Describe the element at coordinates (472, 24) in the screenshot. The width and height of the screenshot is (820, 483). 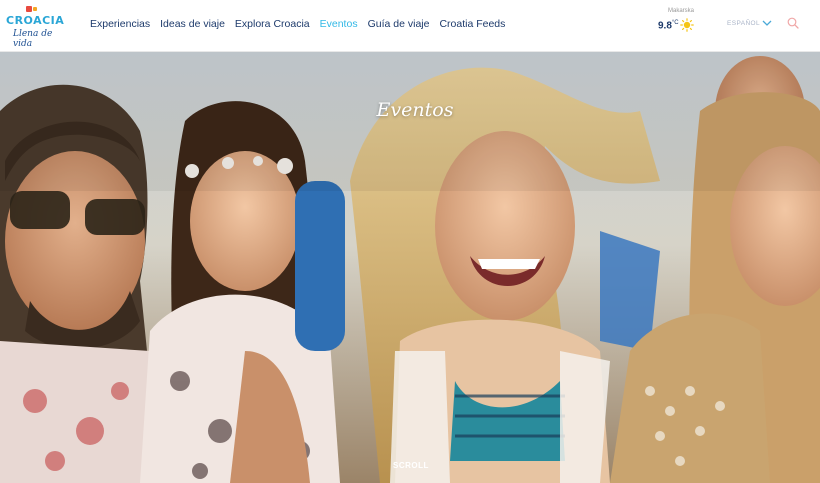
I see `nav-item-croatia-feeds: Croatia Feeds` at that location.